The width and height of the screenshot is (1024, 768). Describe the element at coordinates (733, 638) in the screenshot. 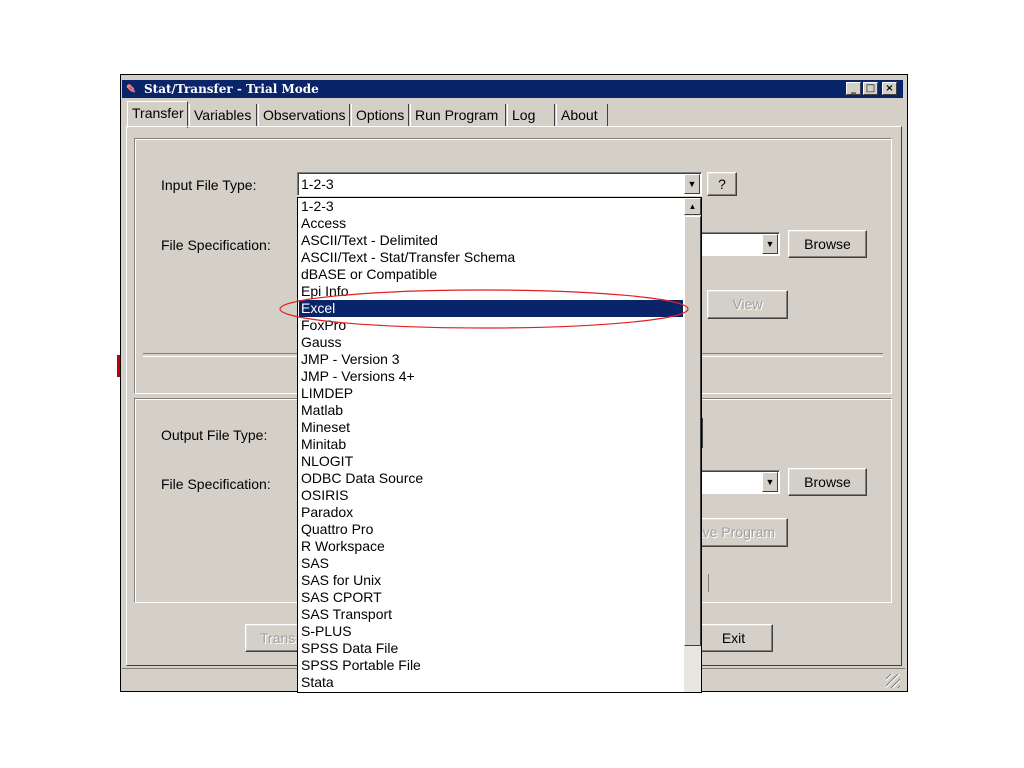

I see `exit-button: Exit` at that location.